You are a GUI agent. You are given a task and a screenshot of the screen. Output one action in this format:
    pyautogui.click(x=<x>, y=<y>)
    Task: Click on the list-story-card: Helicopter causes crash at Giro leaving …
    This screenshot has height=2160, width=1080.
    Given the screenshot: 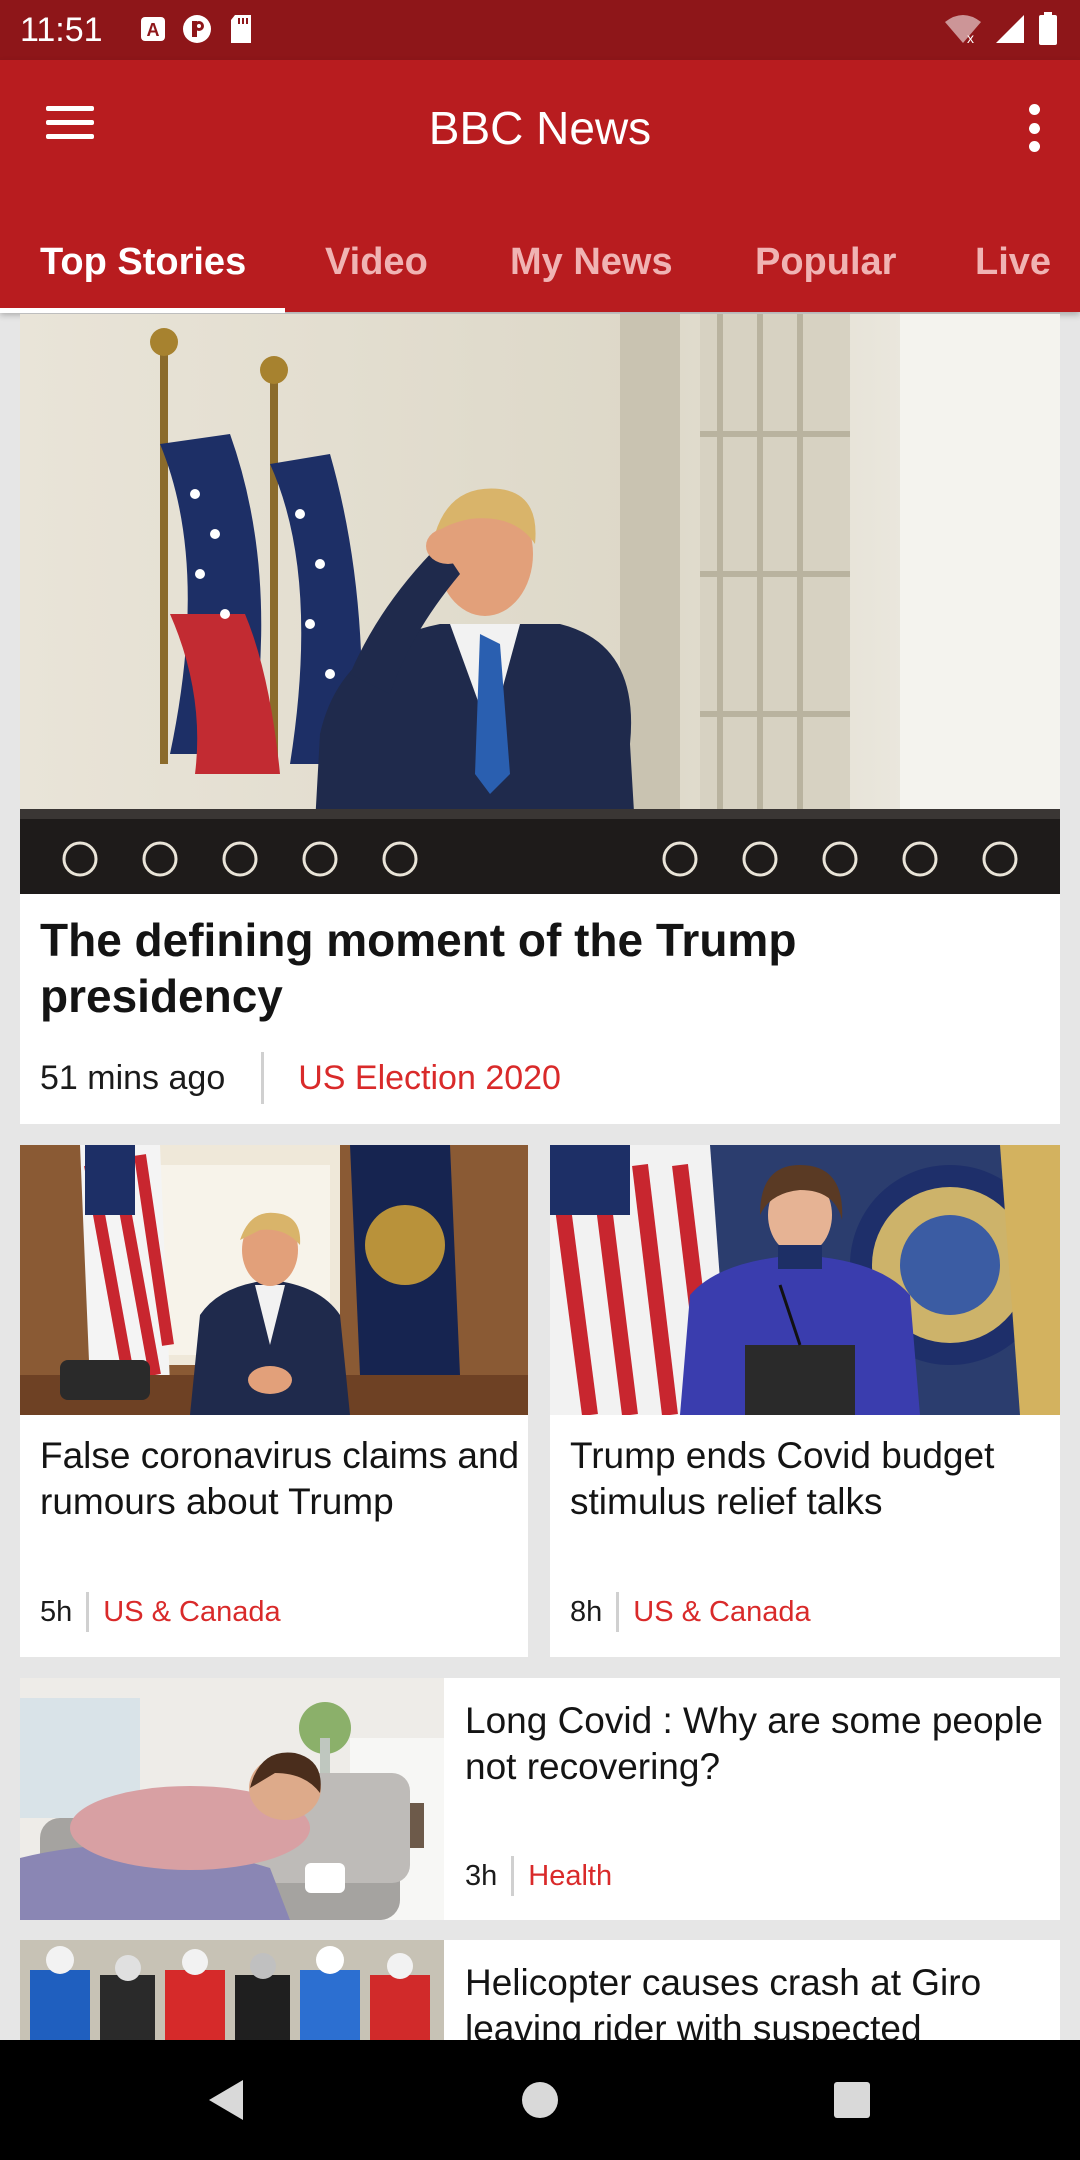 What is the action you would take?
    pyautogui.click(x=540, y=1990)
    